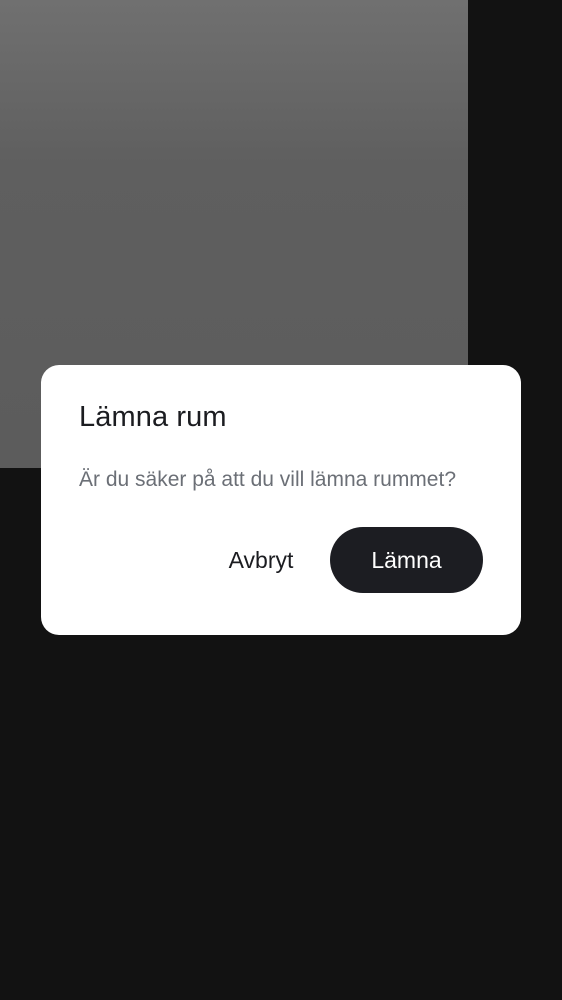  I want to click on dialog-message: Är du säker på att du vill lämna rummet?, so click(267, 479).